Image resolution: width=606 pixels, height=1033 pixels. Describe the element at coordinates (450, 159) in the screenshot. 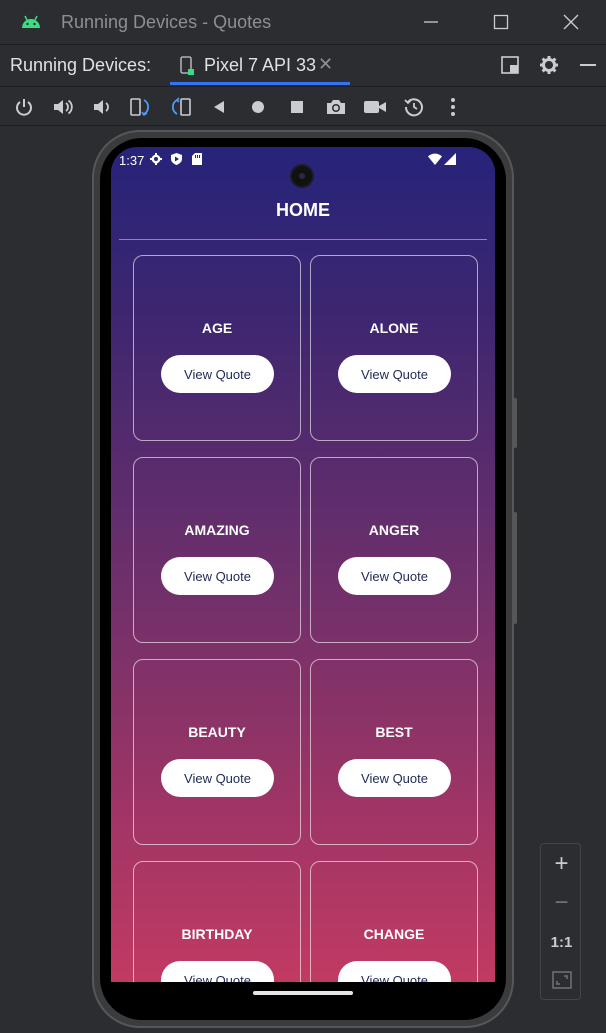

I see `cellular-signal-icon` at that location.